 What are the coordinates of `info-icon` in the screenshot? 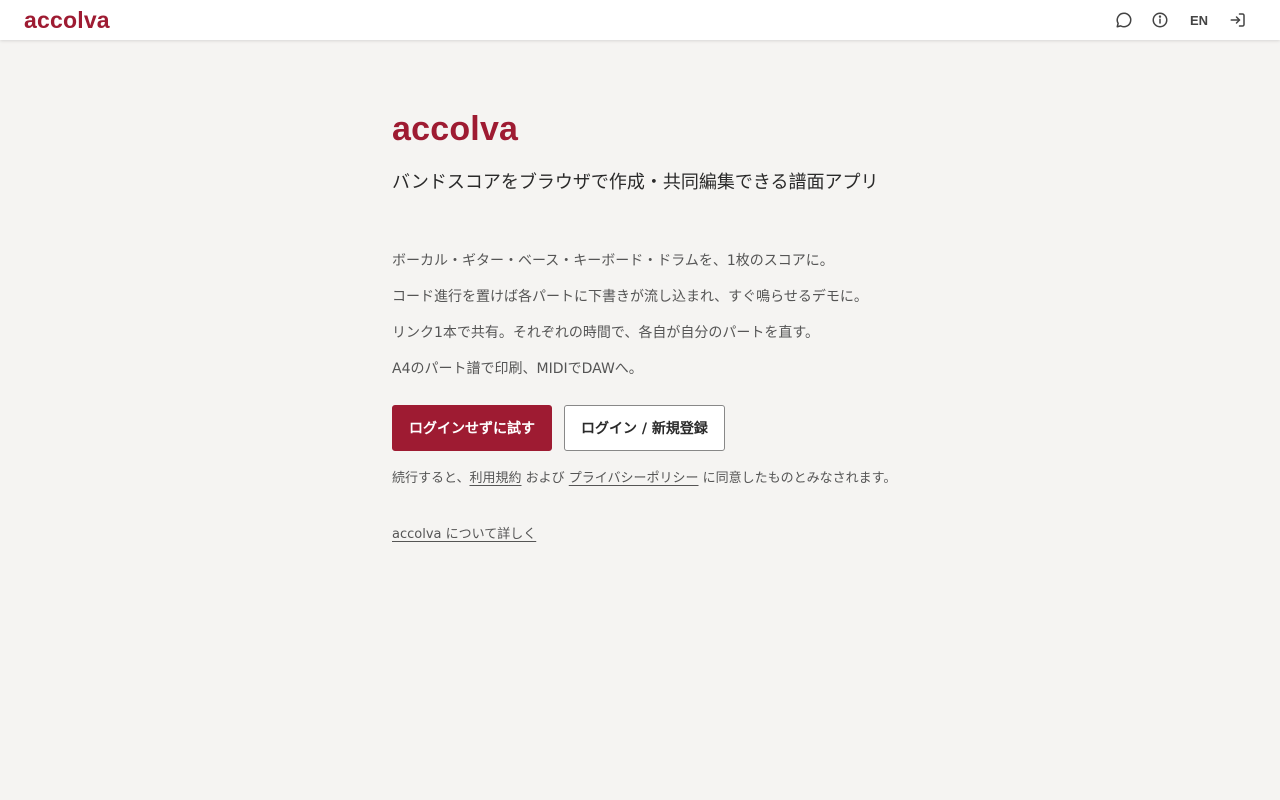 It's located at (1160, 20).